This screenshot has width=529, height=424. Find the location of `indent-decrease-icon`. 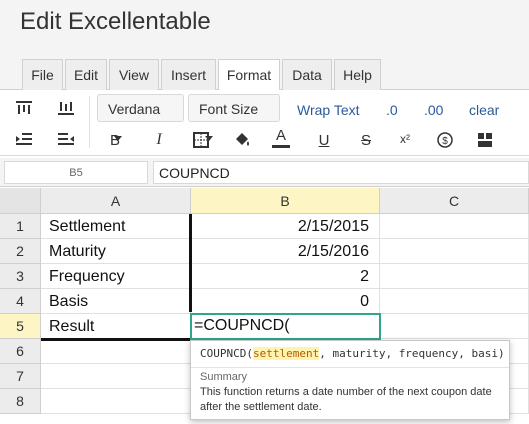

indent-decrease-icon is located at coordinates (24, 139).